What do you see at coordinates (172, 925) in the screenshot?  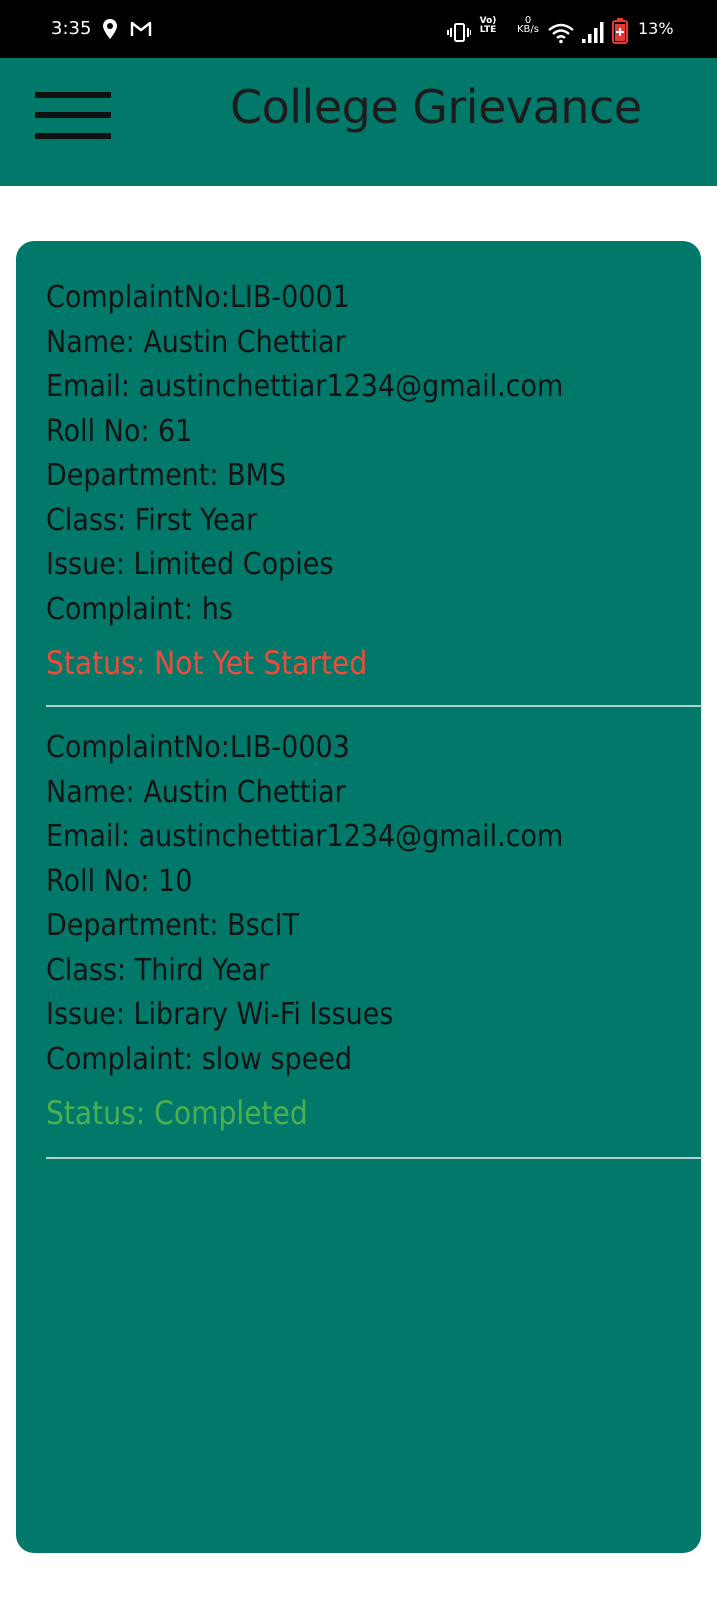 I see `department: Department: BscIT` at bounding box center [172, 925].